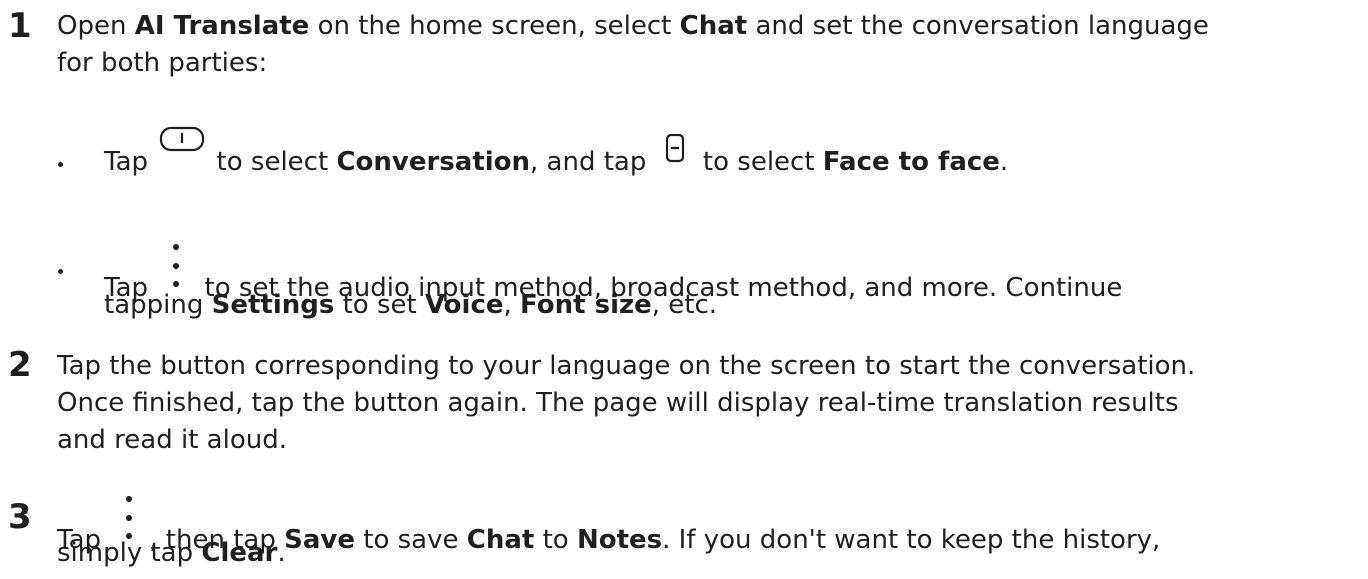 Image resolution: width=1368 pixels, height=579 pixels. I want to click on app-name: AI Translate, so click(222, 26).